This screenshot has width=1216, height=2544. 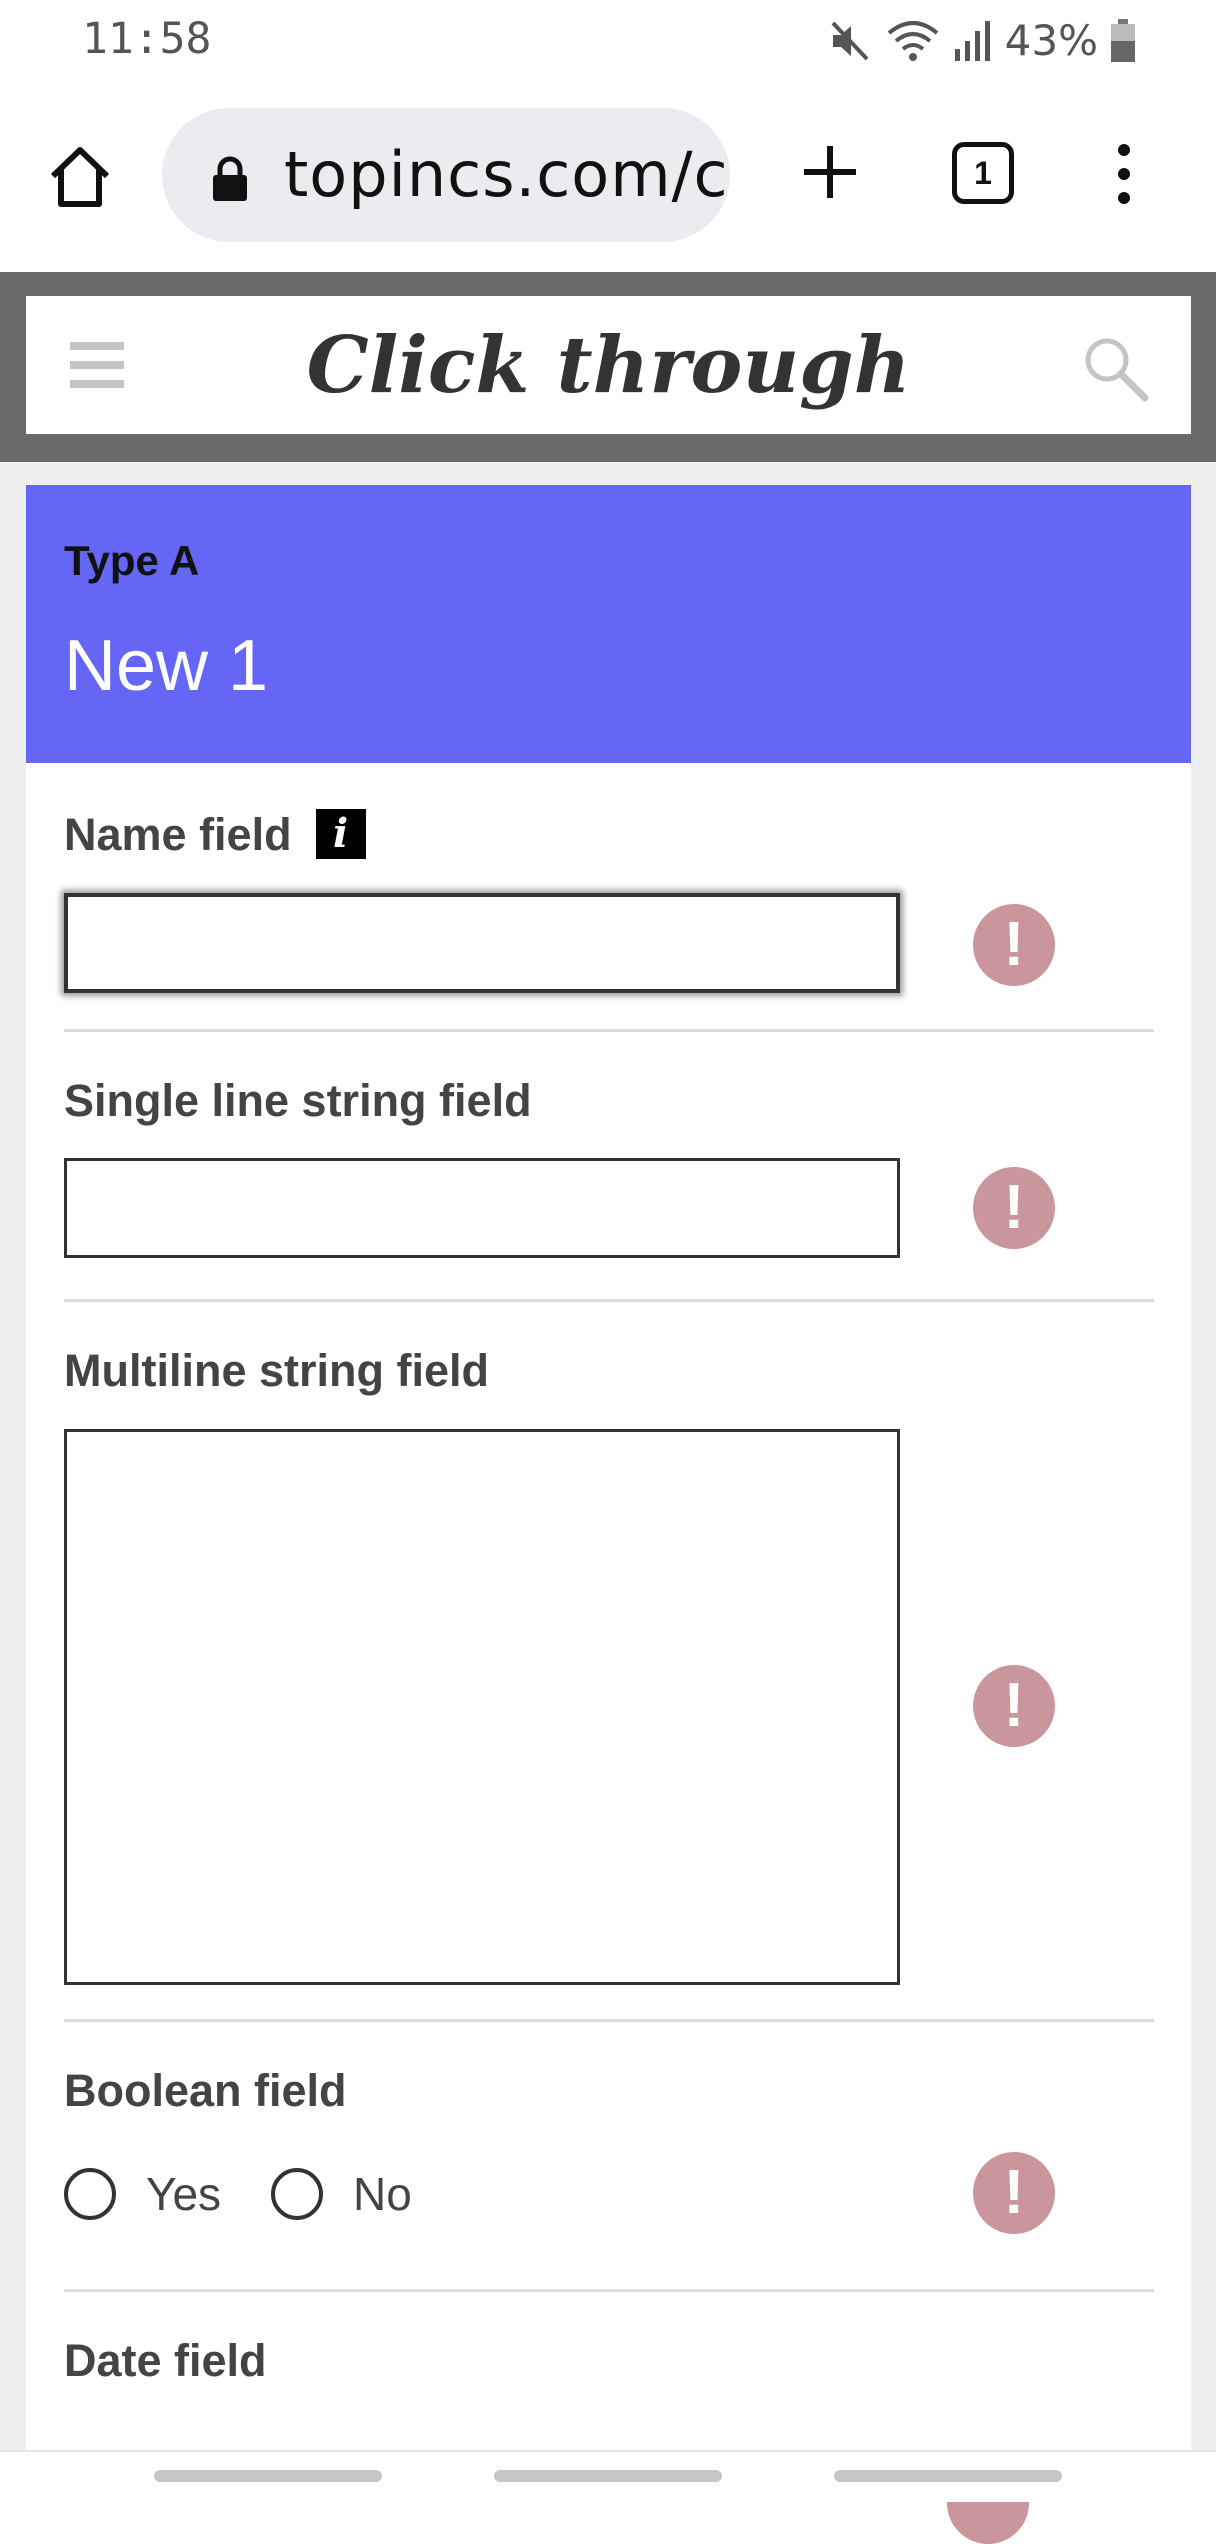 What do you see at coordinates (276, 1370) in the screenshot?
I see `multiline-field-label: Multiline string field` at bounding box center [276, 1370].